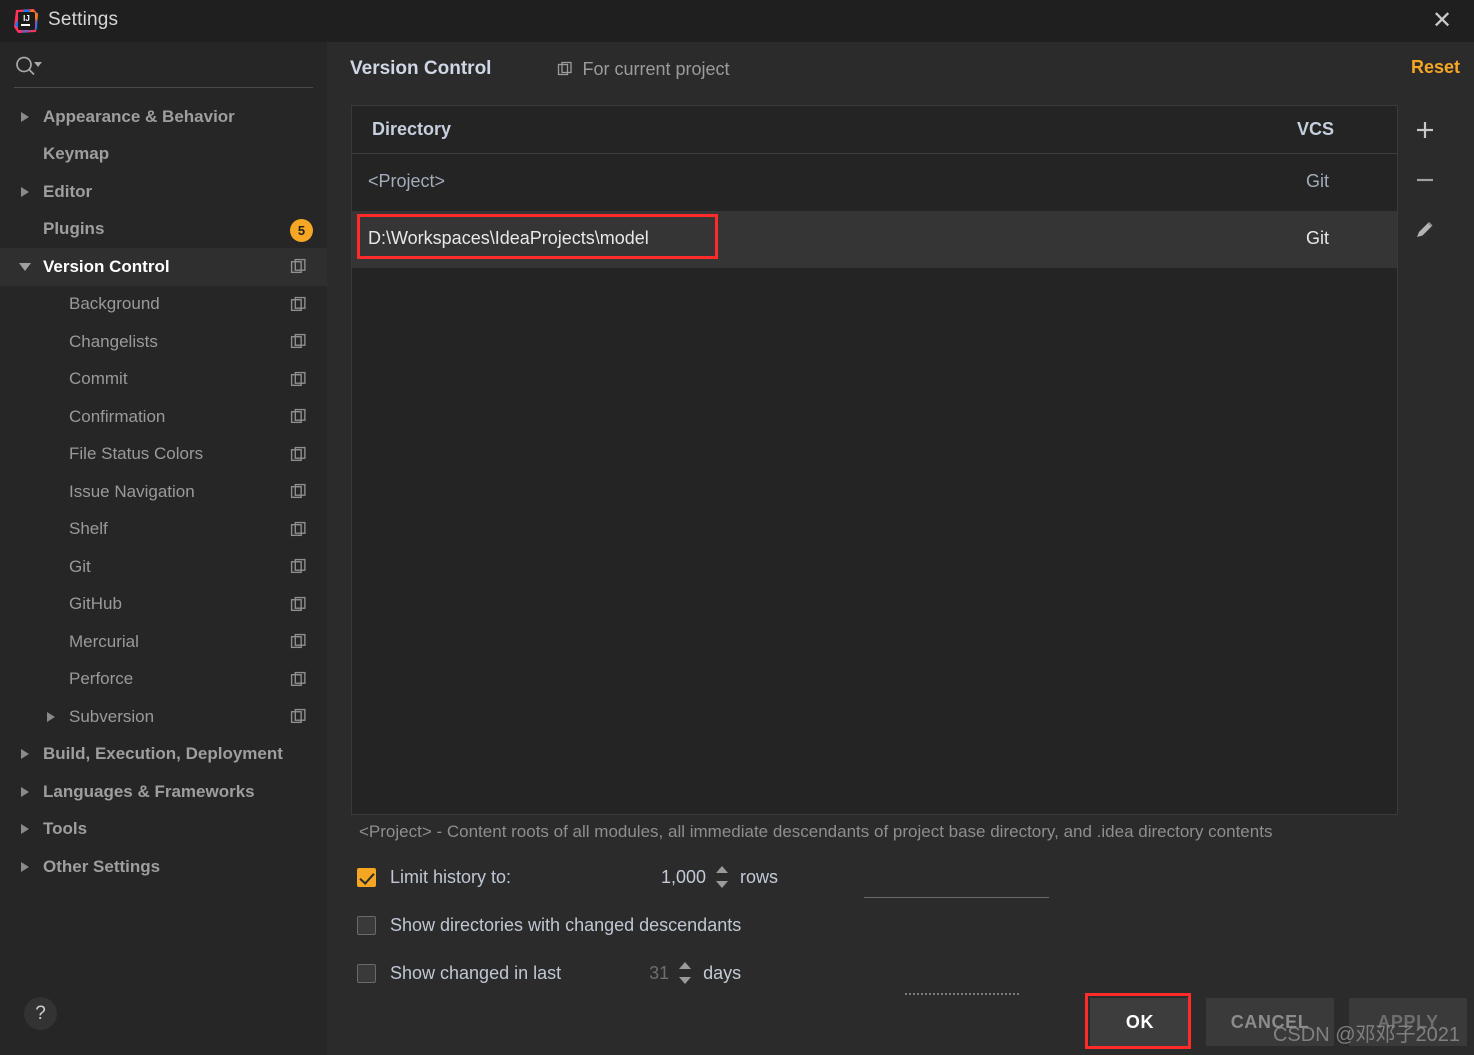  I want to click on add-directory-button, so click(1425, 130).